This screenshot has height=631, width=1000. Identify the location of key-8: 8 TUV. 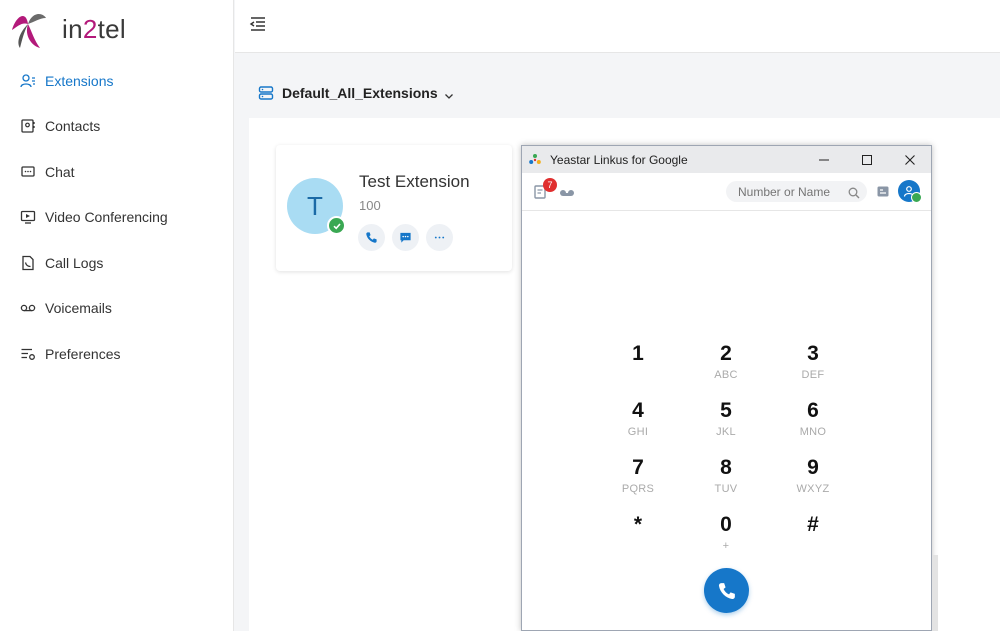
(726, 481).